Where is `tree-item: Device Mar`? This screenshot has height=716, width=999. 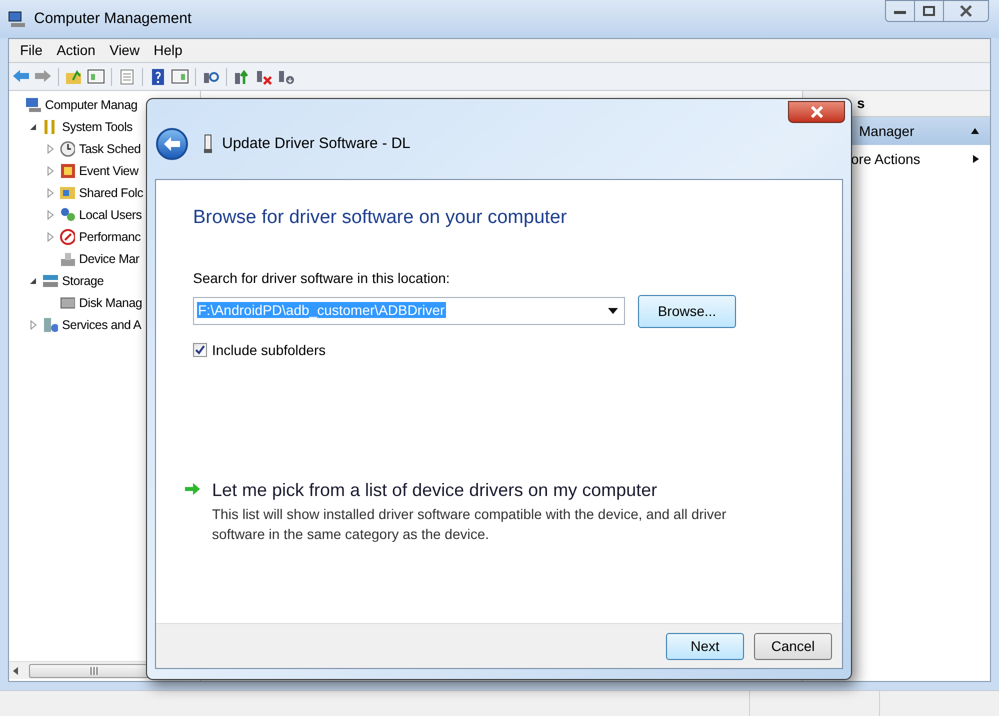
tree-item: Device Mar is located at coordinates (109, 259).